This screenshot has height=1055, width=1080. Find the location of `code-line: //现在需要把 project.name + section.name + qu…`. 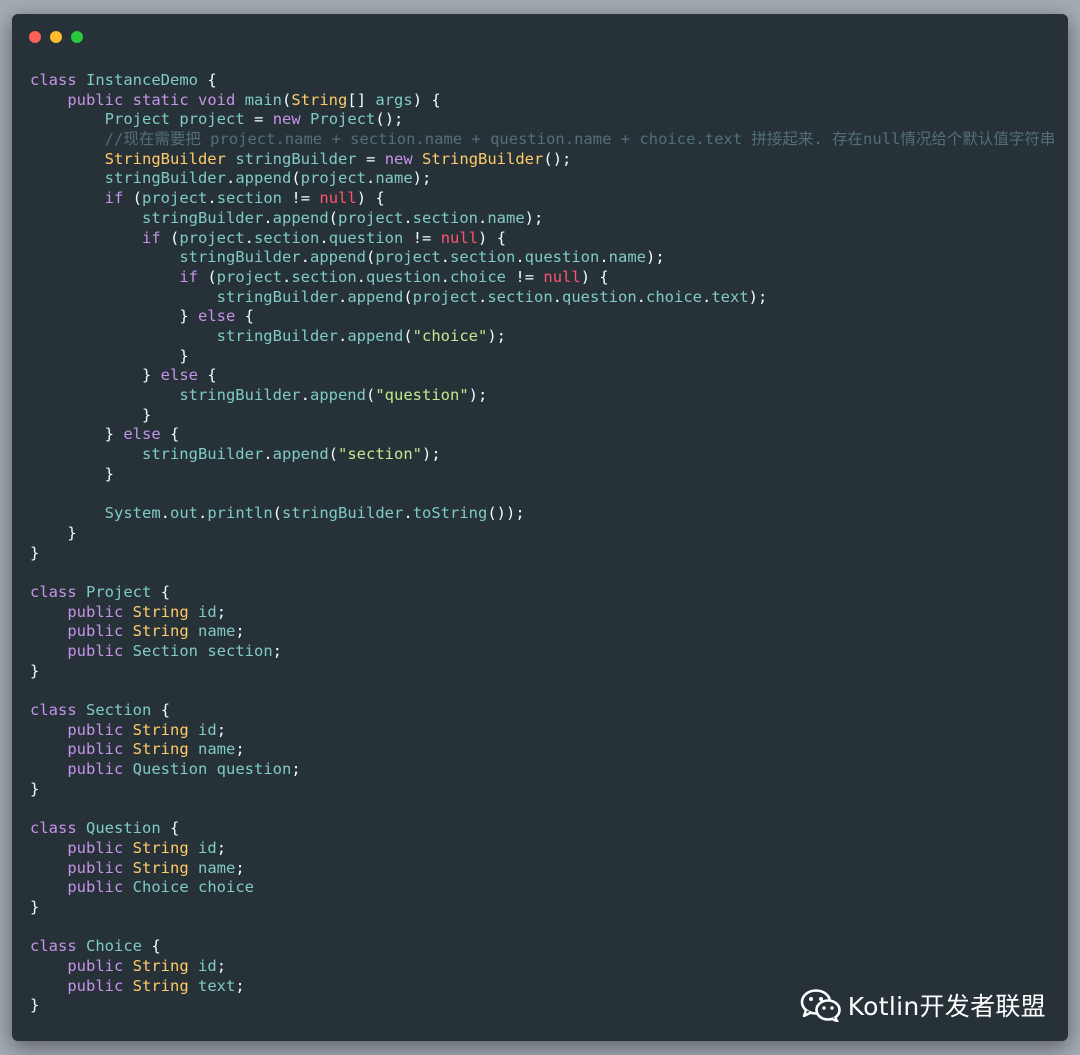

code-line: //现在需要把 project.name + section.name + qu… is located at coordinates (580, 139).